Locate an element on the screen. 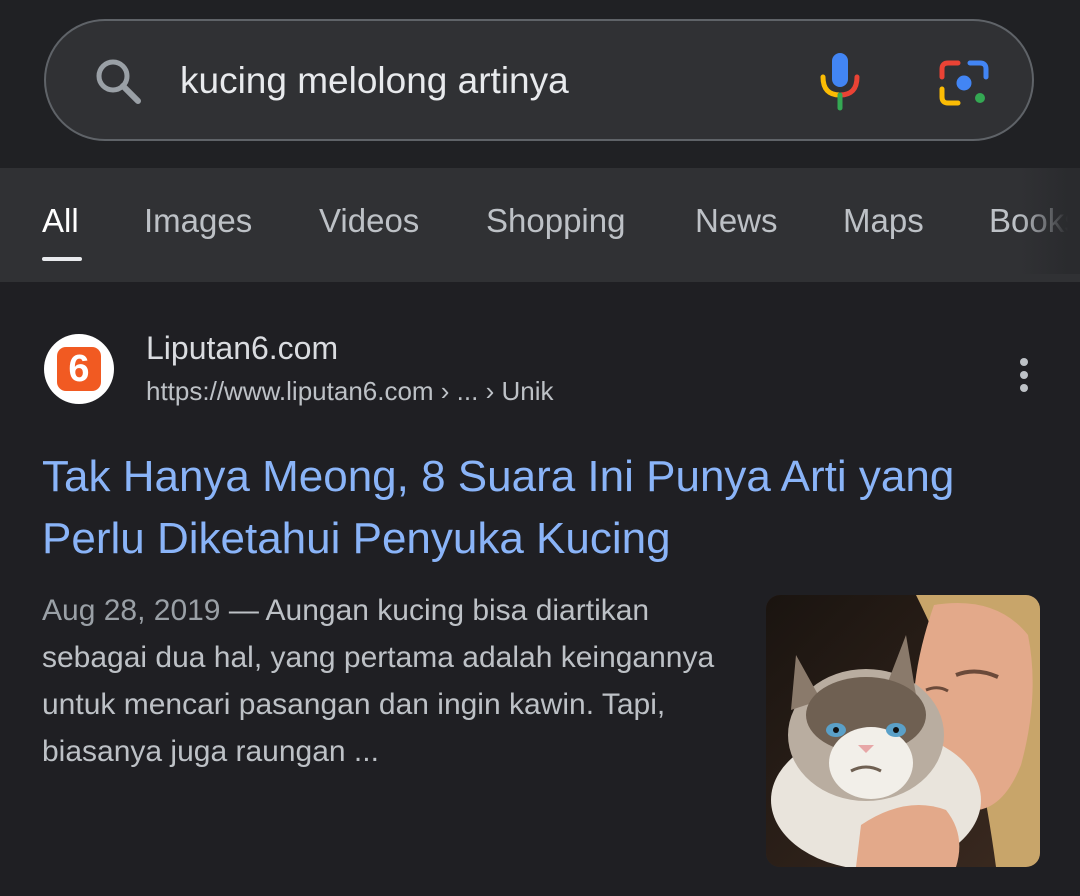  liputan6-logo-icon: 6 is located at coordinates (79, 369).